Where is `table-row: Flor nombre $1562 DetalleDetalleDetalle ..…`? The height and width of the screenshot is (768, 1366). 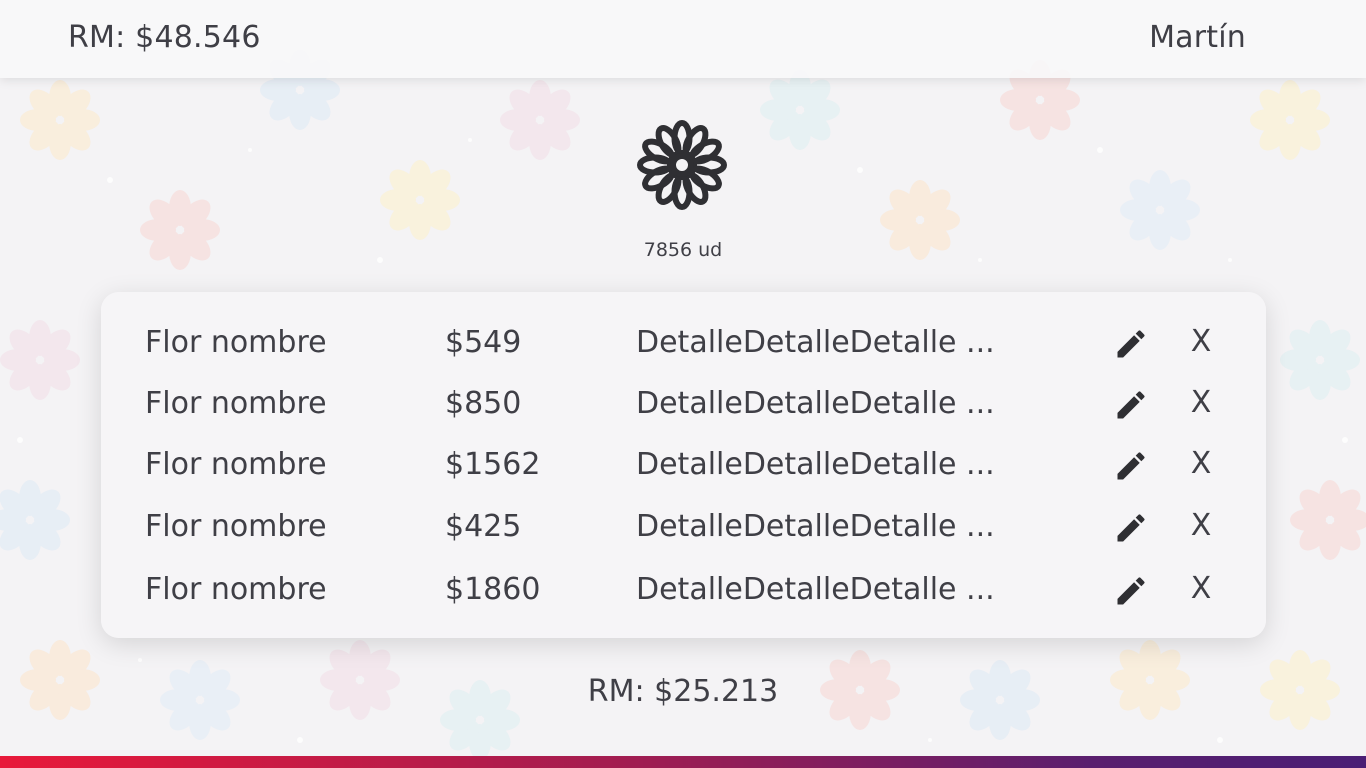 table-row: Flor nombre $1562 DetalleDetalleDetalle ..… is located at coordinates (683, 465).